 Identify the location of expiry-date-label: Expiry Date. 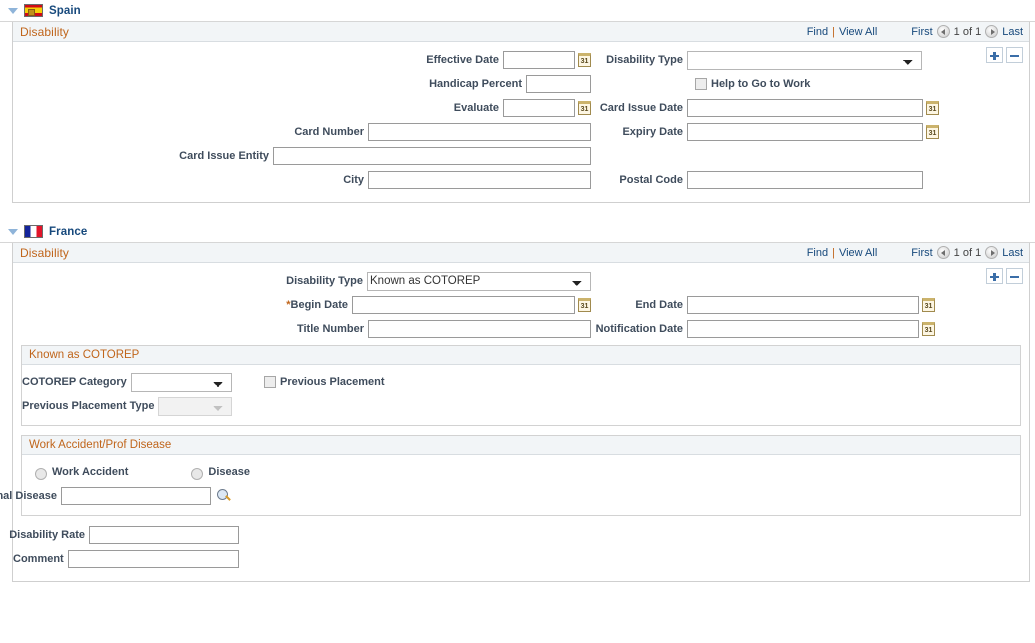
(652, 132).